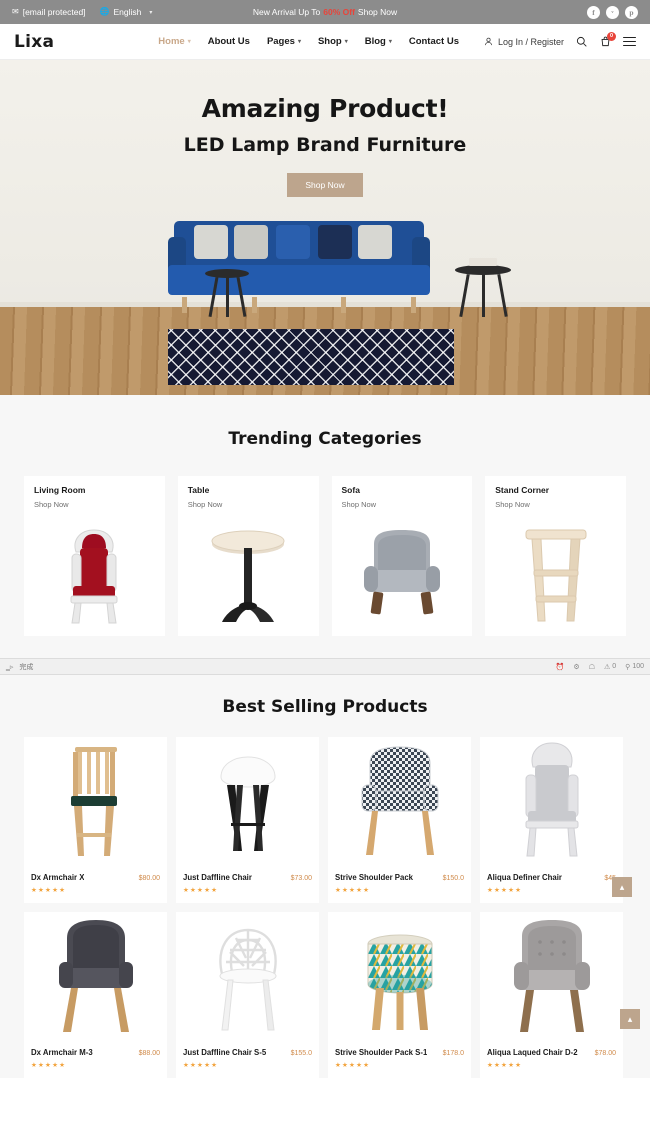  What do you see at coordinates (581, 41) in the screenshot?
I see `search-icon` at bounding box center [581, 41].